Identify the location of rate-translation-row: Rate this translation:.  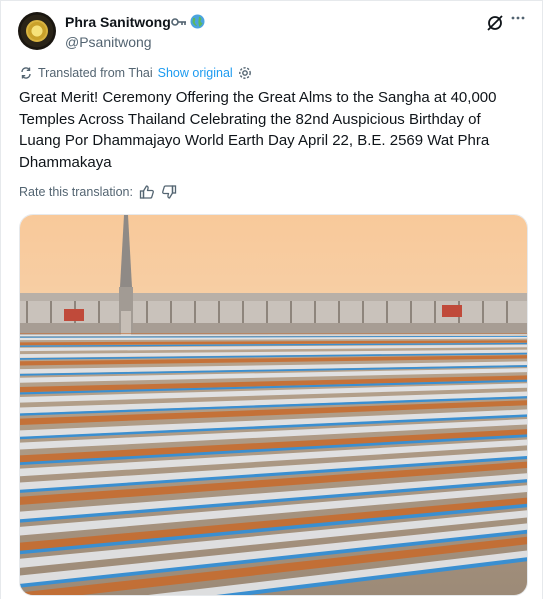
(98, 192).